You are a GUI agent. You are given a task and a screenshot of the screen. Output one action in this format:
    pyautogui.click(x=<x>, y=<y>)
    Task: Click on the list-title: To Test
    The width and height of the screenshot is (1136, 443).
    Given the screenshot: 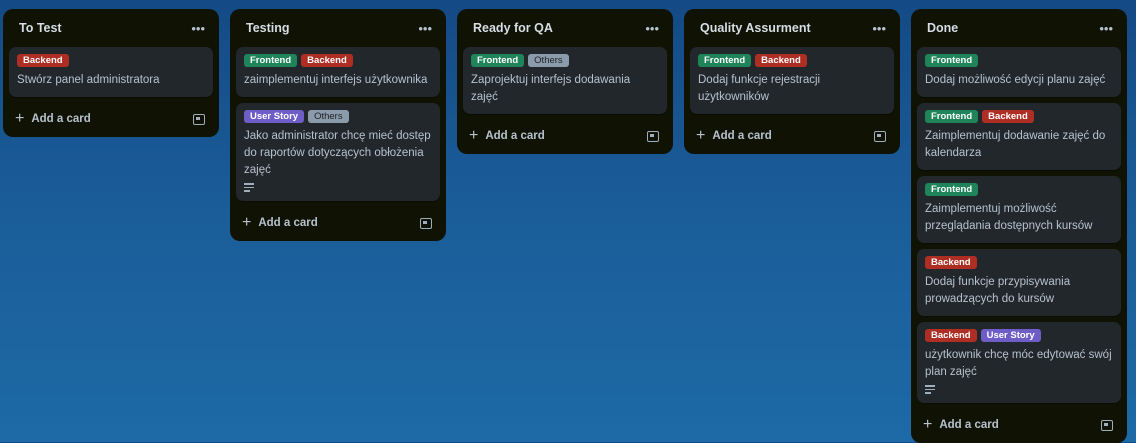 What is the action you would take?
    pyautogui.click(x=40, y=28)
    